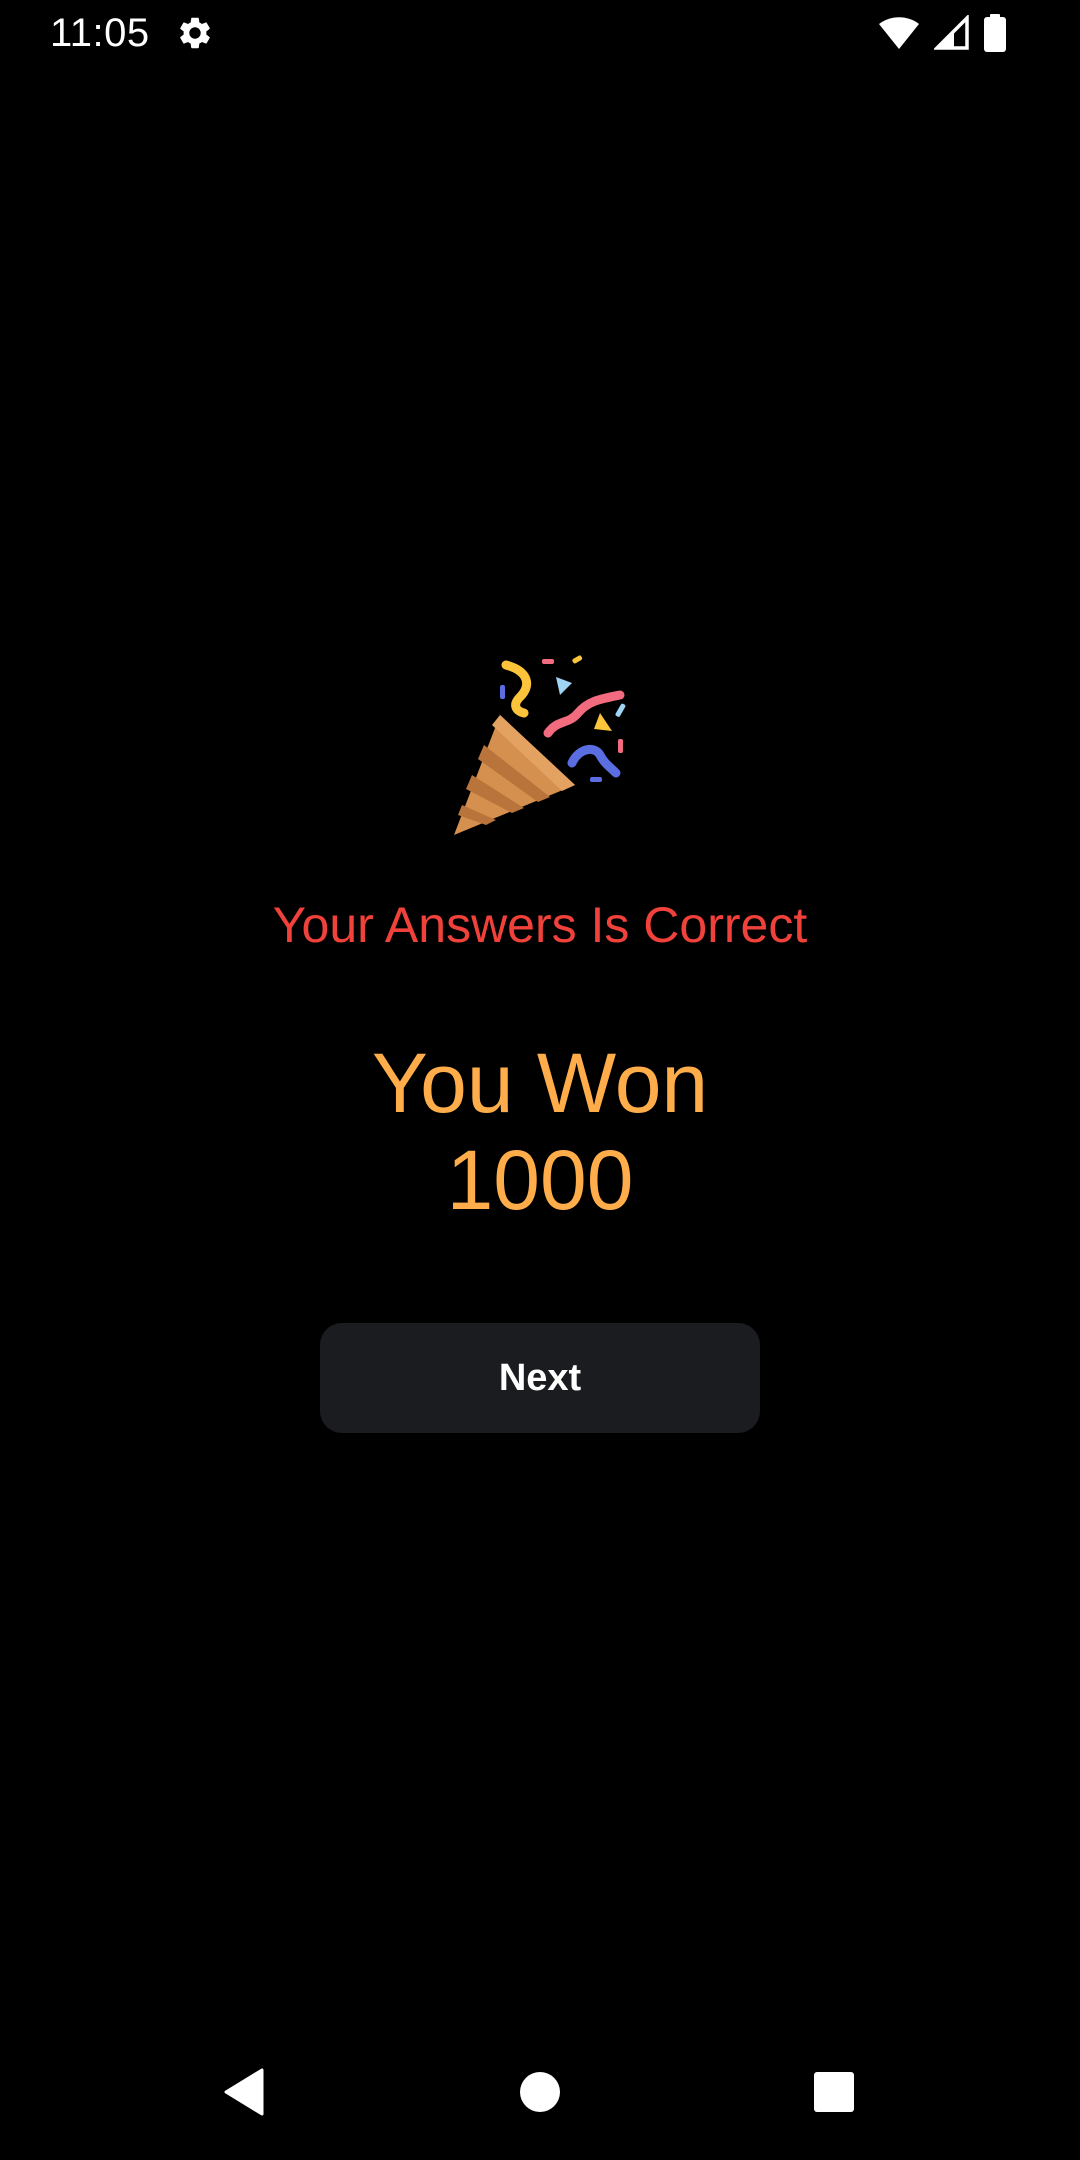  Describe the element at coordinates (995, 33) in the screenshot. I see `battery-icon` at that location.